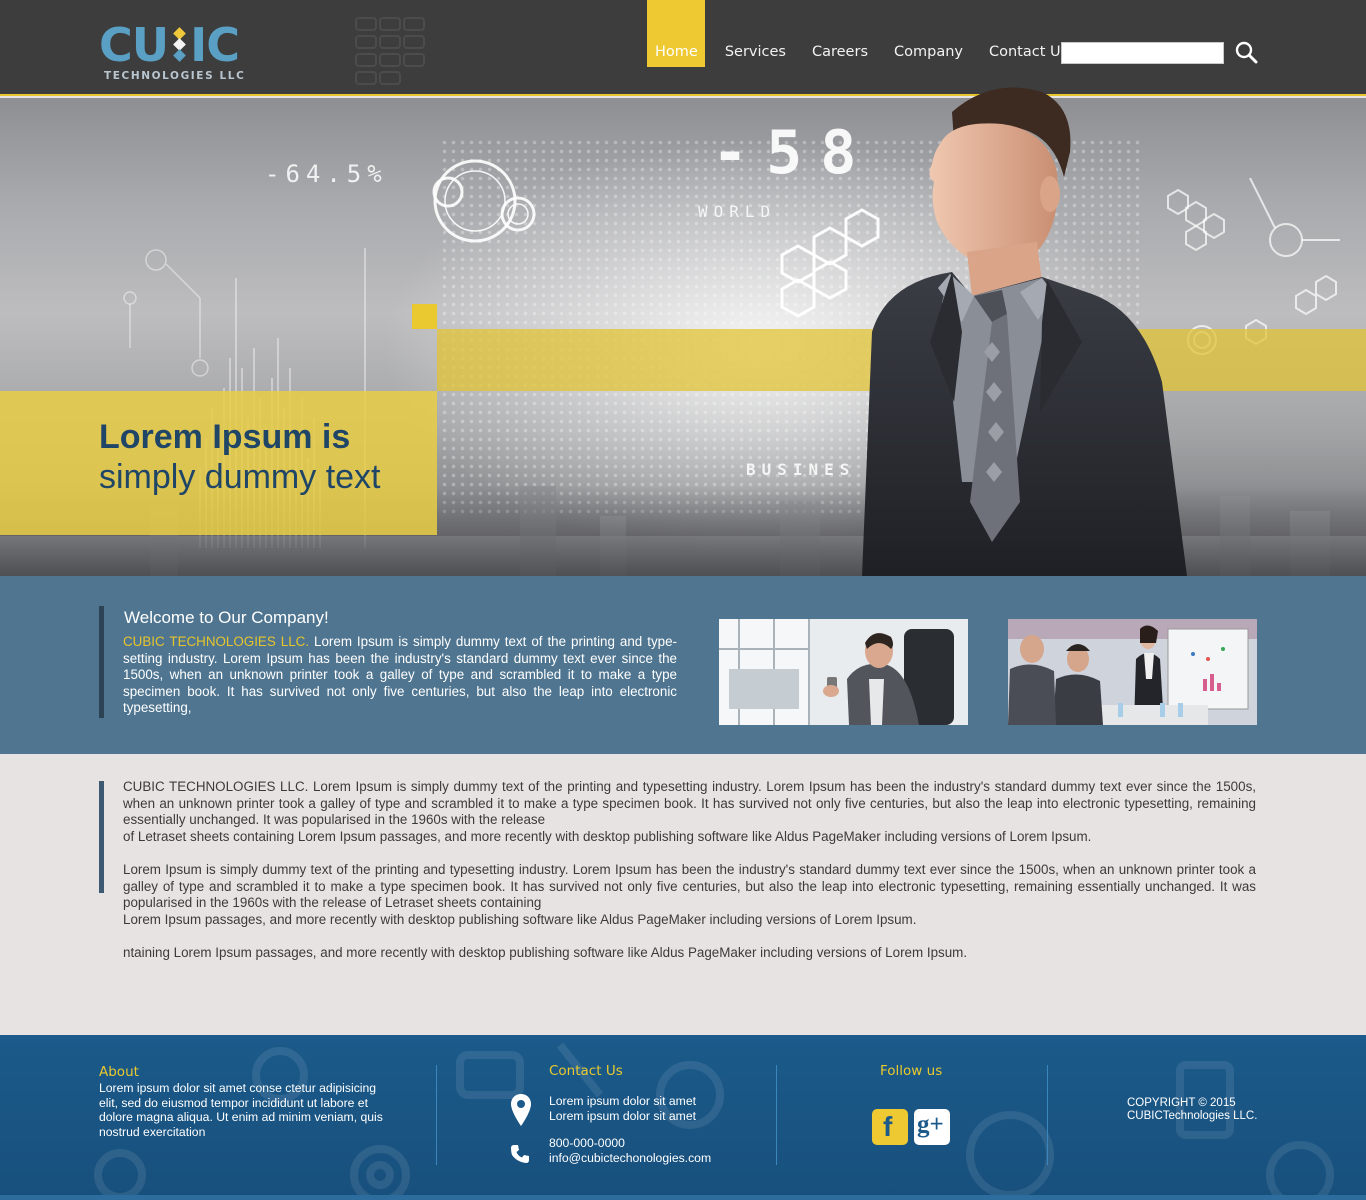 The height and width of the screenshot is (1200, 1366). Describe the element at coordinates (226, 617) in the screenshot. I see `welcome-title: Welcome to Our Company!` at that location.